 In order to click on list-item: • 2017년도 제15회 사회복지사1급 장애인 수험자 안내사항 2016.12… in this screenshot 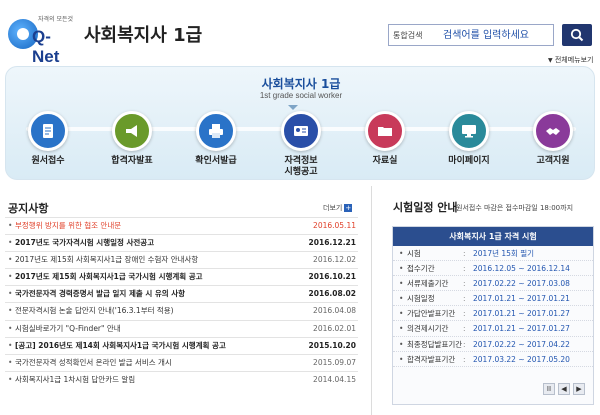, I will do `click(181, 259)`.